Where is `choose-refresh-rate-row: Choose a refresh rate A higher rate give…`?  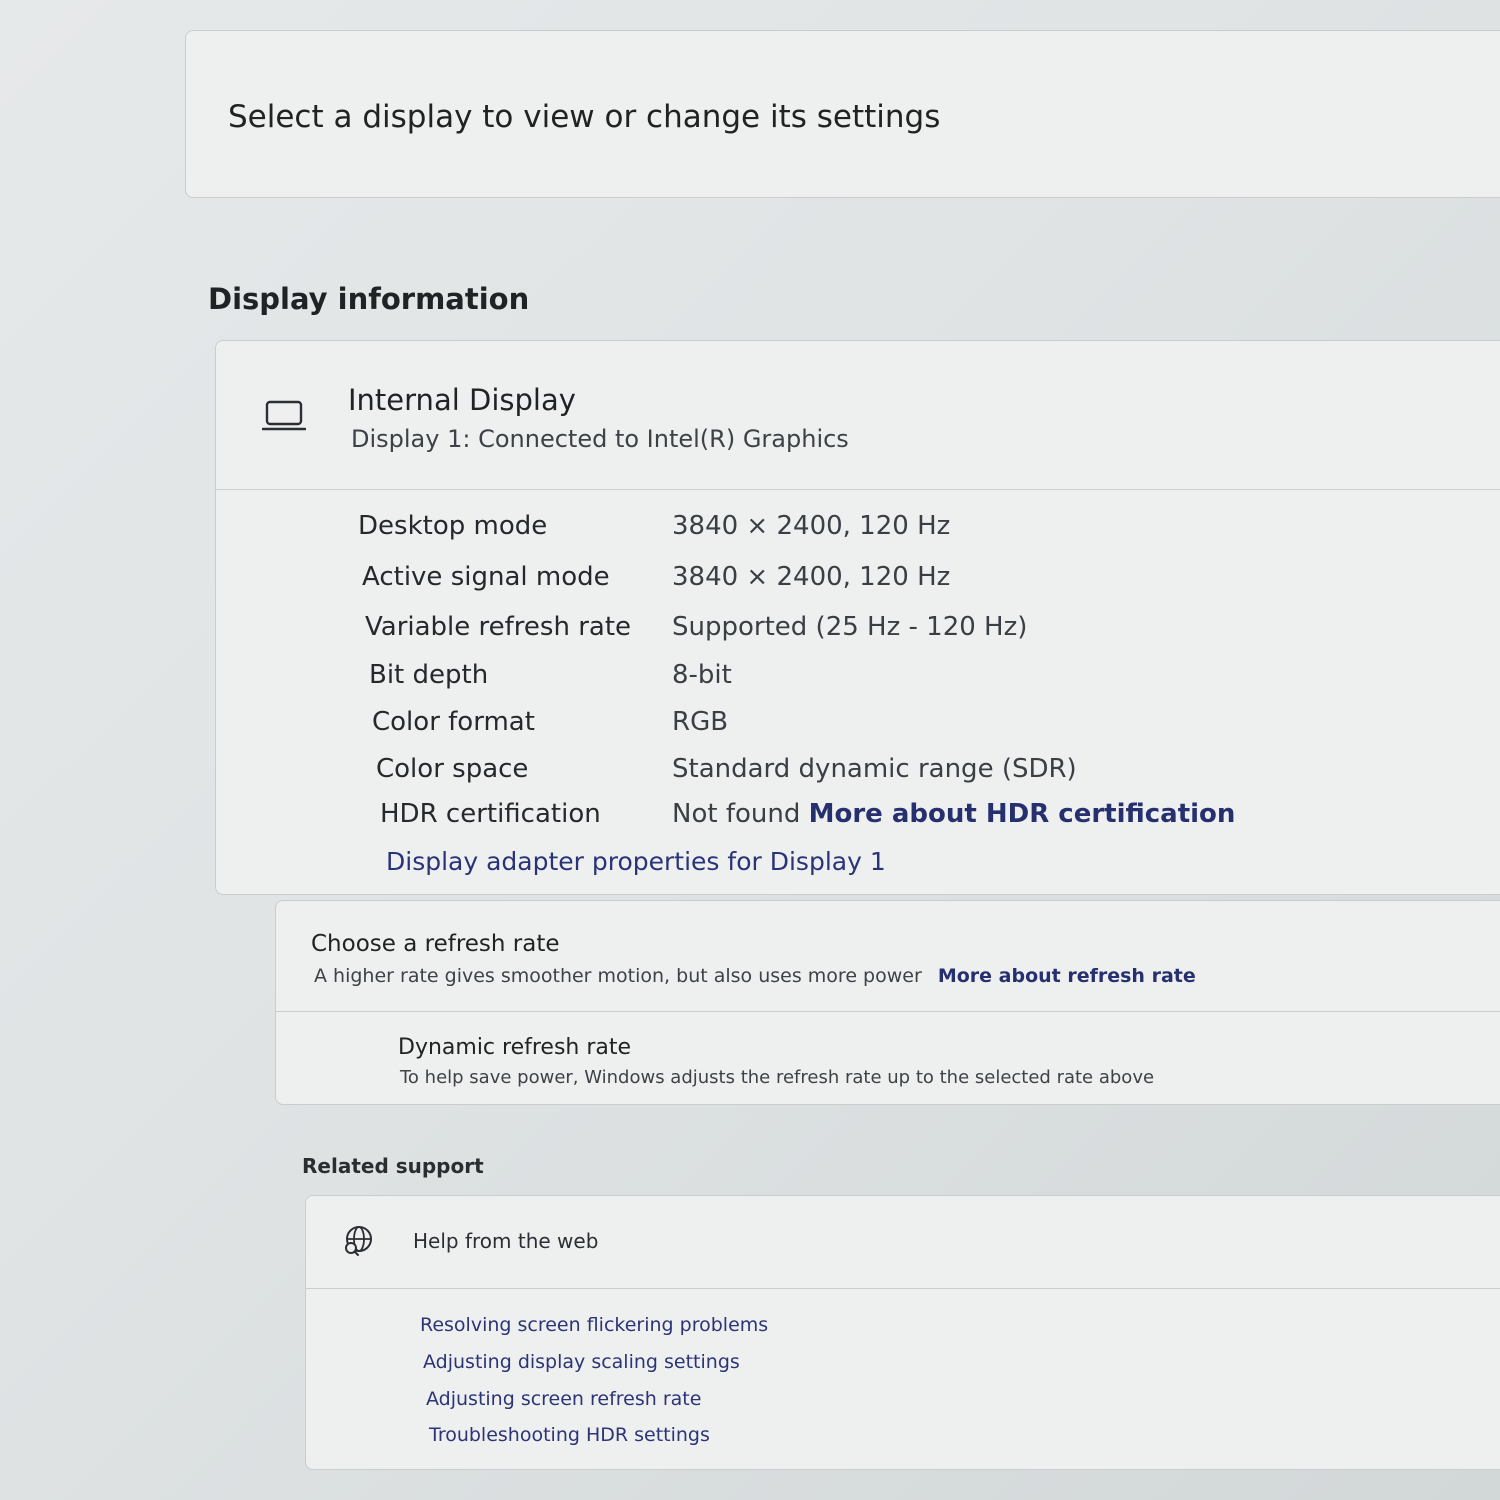
choose-refresh-rate-row: Choose a refresh rate A higher rate give… is located at coordinates (888, 956).